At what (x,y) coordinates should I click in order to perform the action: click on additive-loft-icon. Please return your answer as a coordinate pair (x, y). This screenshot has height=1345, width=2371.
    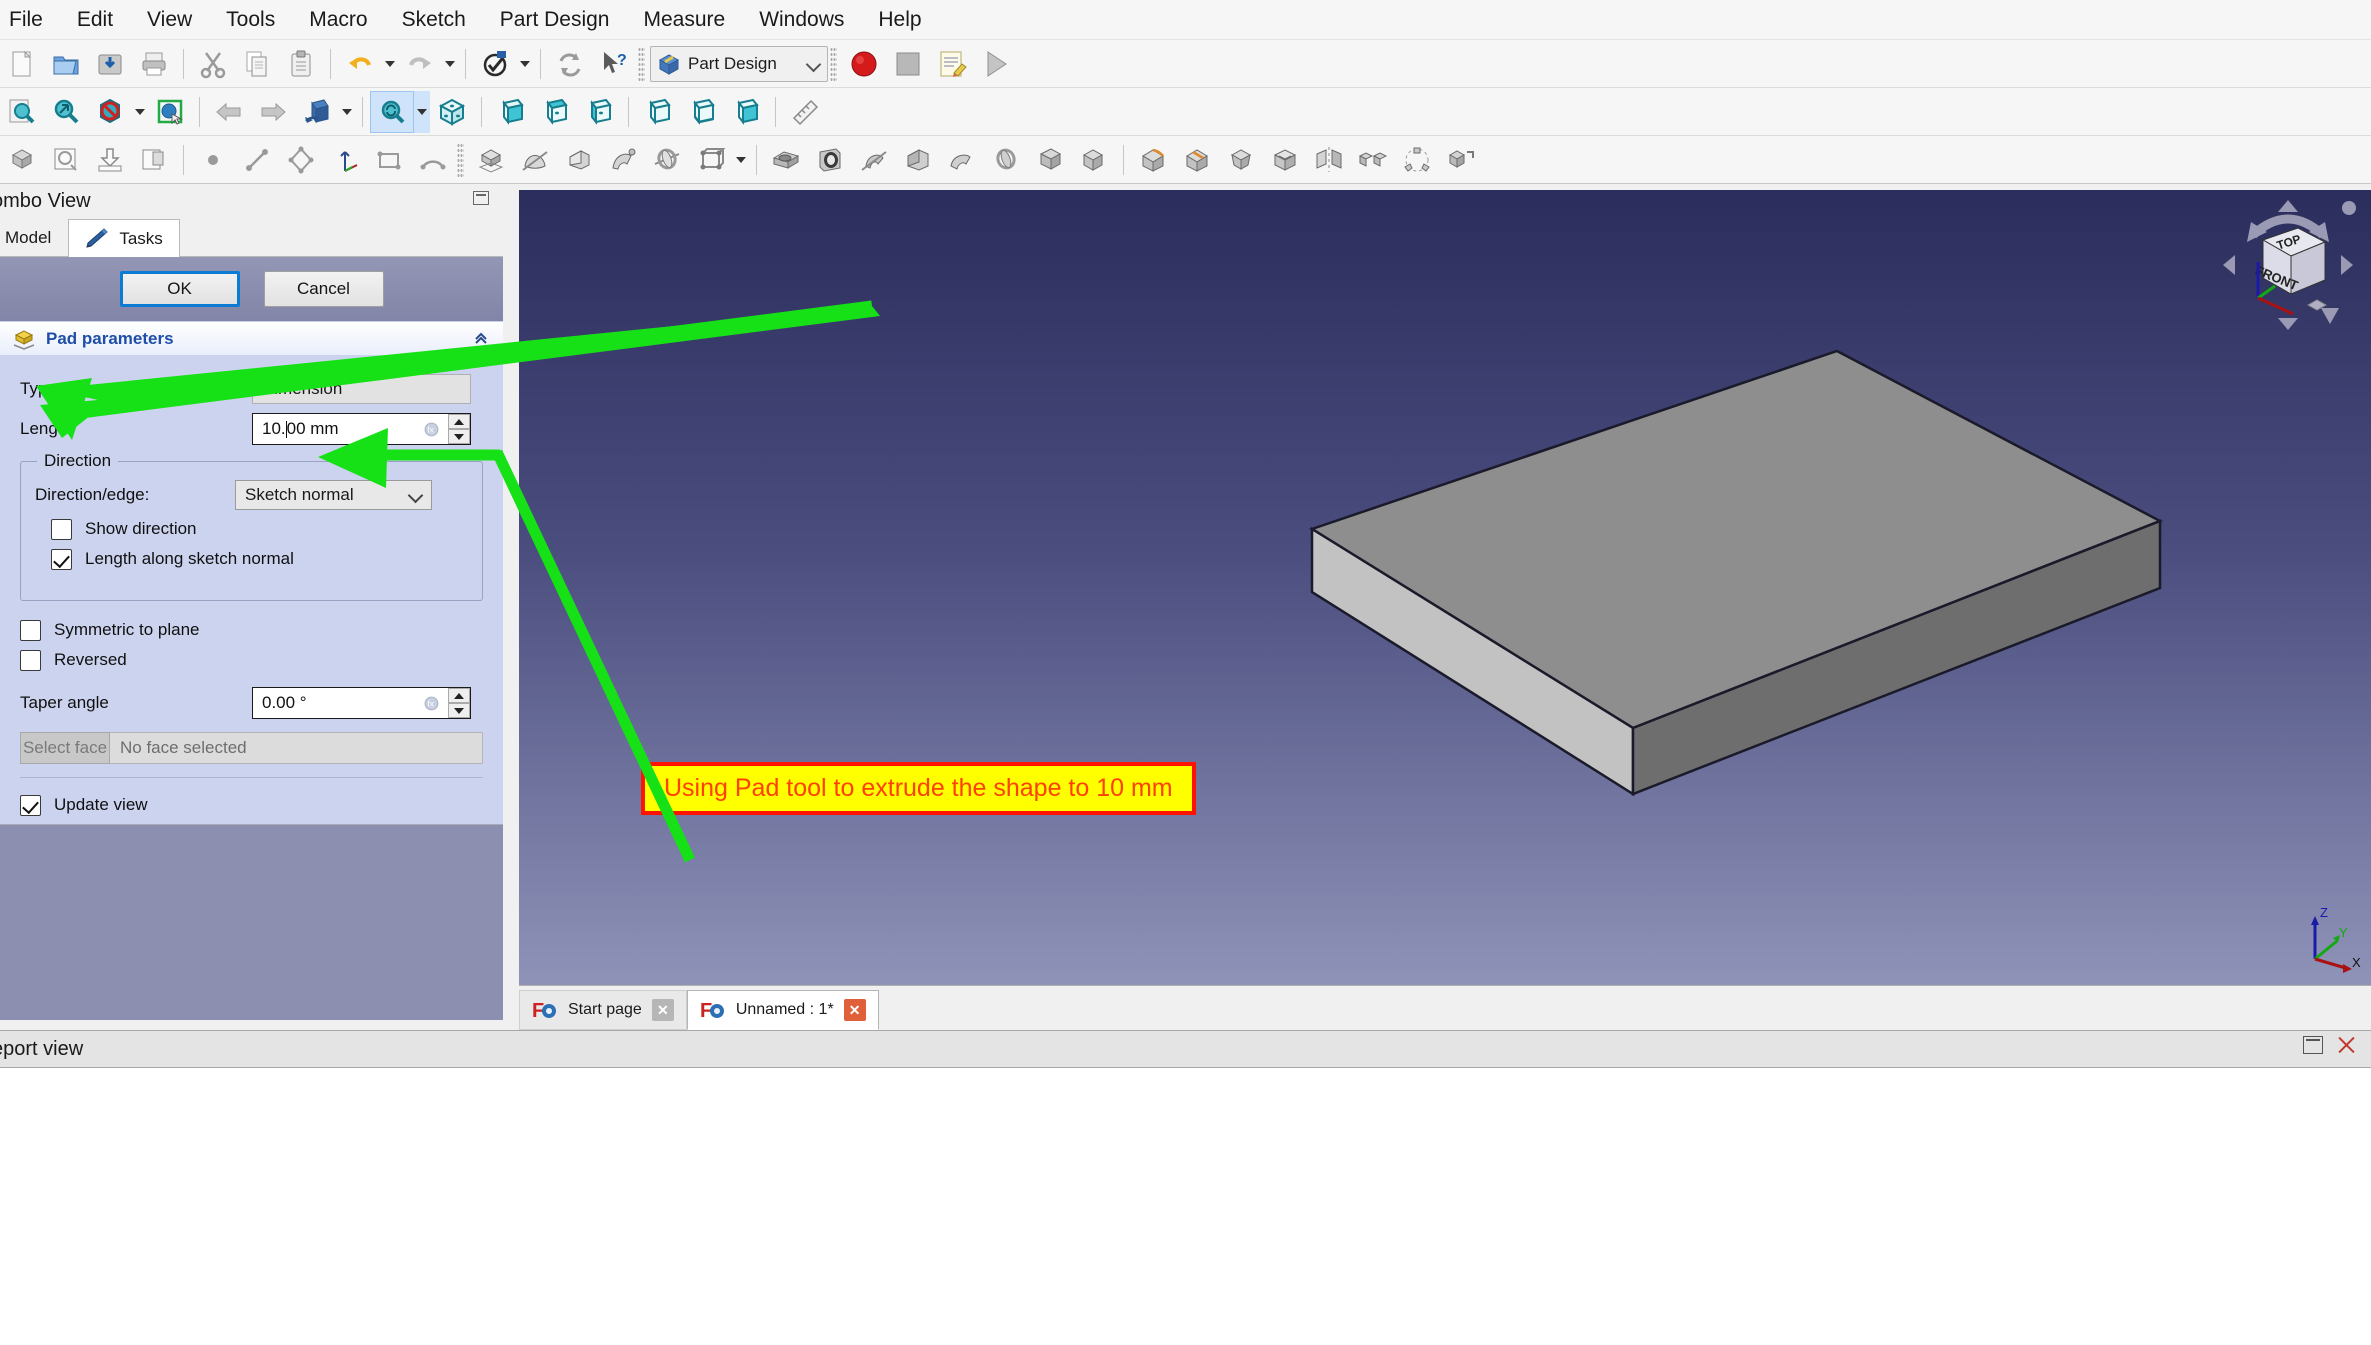
    Looking at the image, I should click on (579, 160).